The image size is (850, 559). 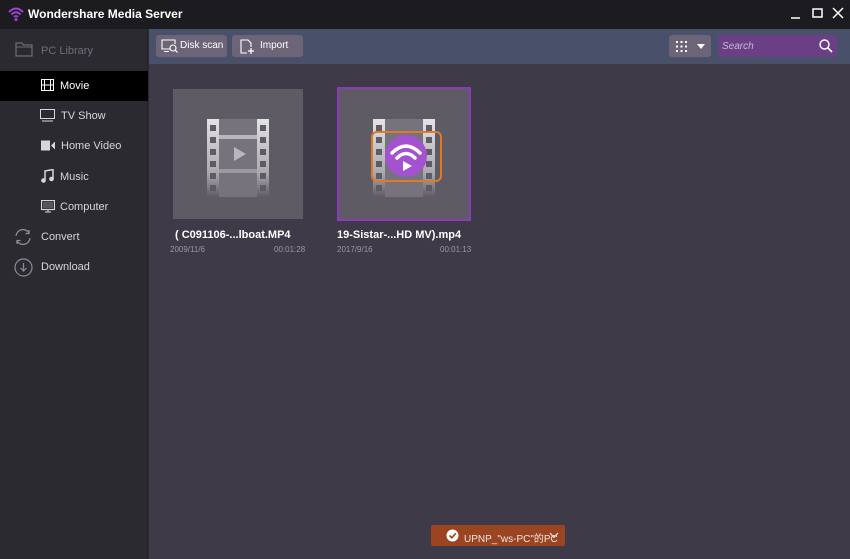 I want to click on media-date: 2017/9/16, so click(x=355, y=249).